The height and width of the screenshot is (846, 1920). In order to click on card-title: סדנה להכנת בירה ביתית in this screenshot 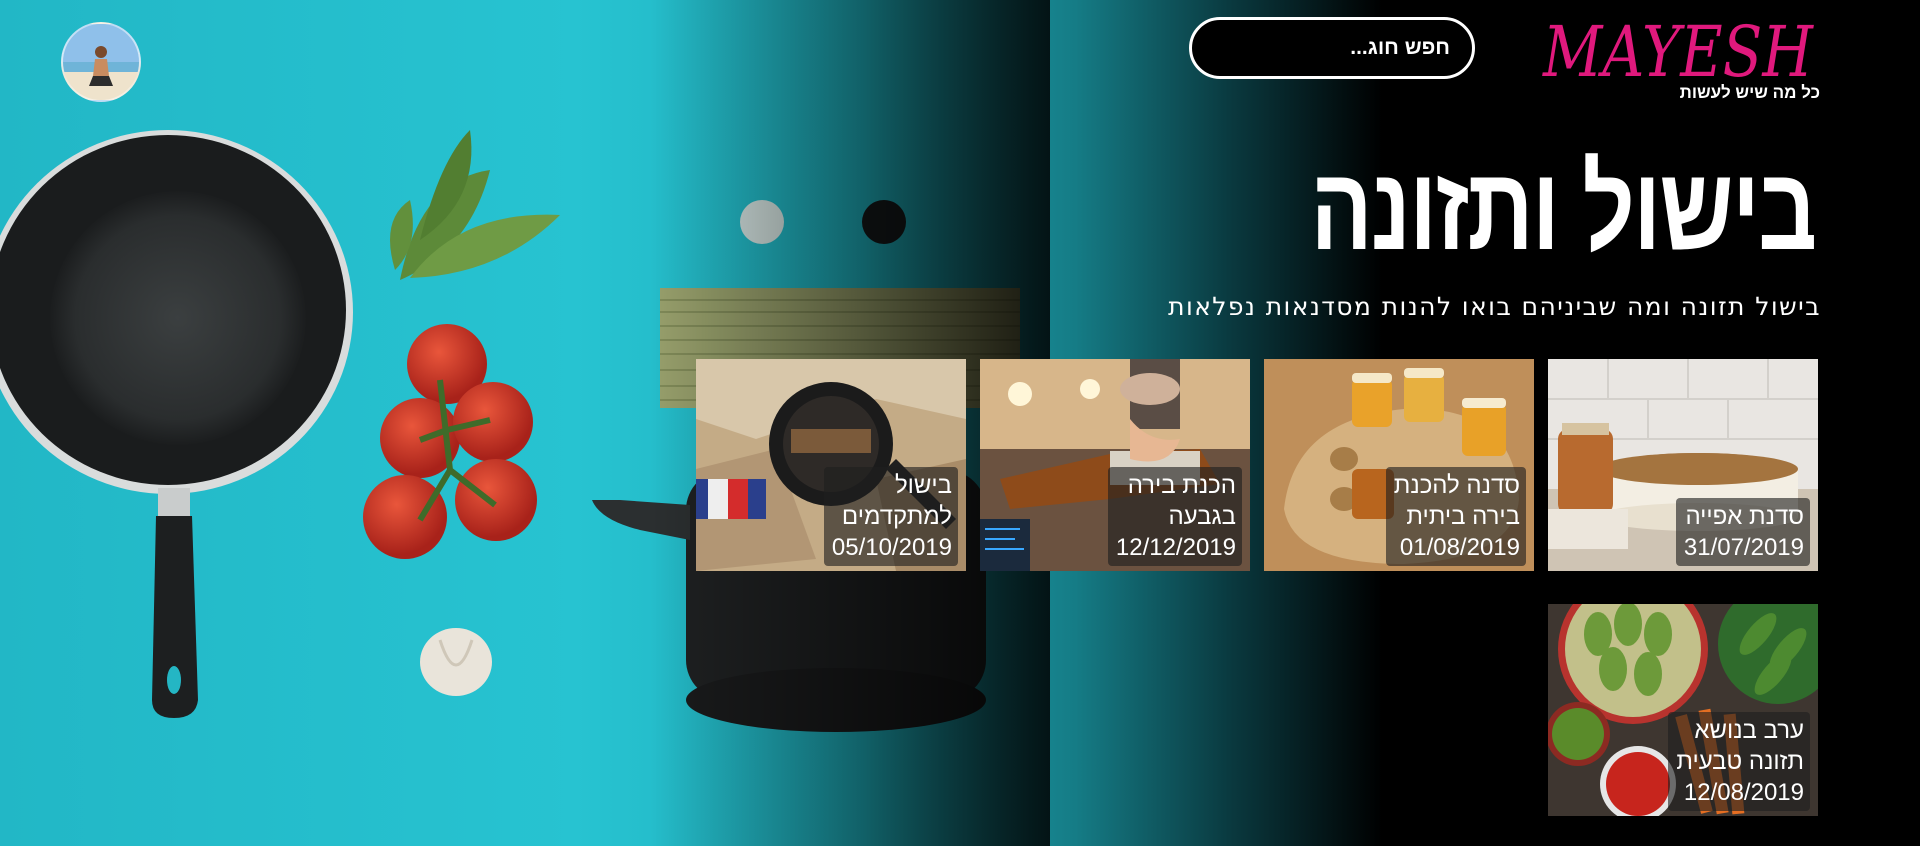, I will do `click(1456, 501)`.